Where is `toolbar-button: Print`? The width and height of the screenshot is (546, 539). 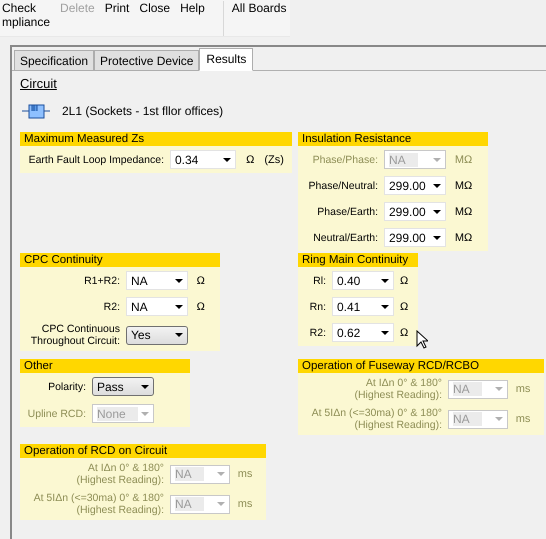
toolbar-button: Print is located at coordinates (117, 18).